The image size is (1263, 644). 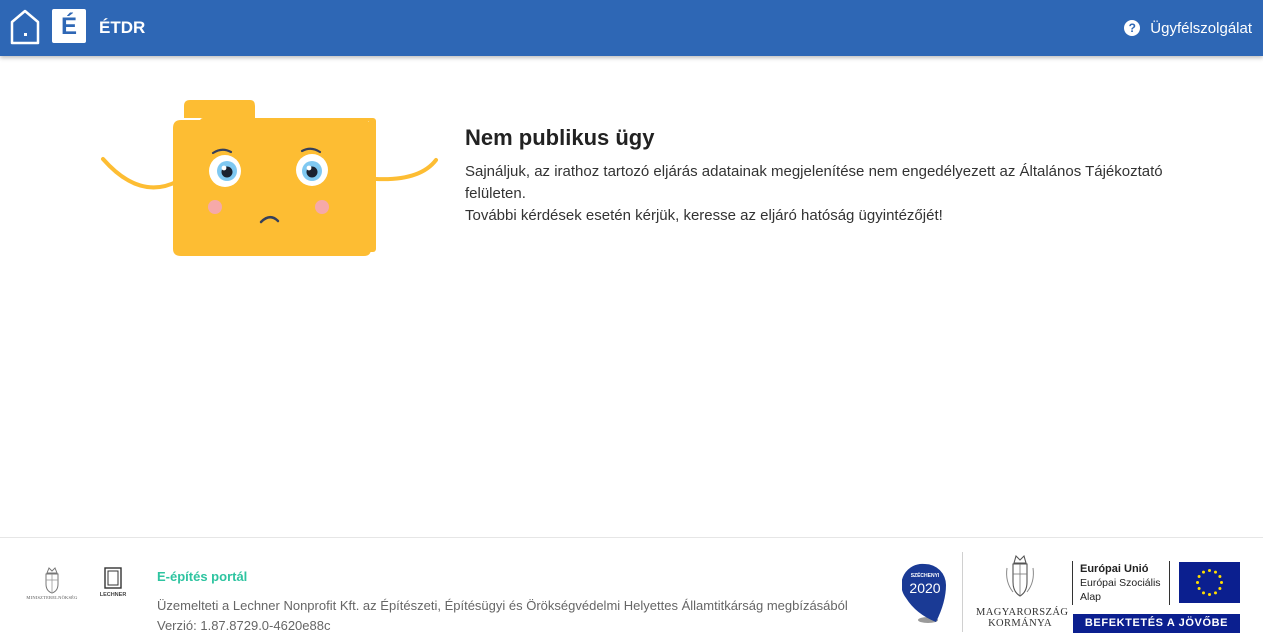 I want to click on eu-fund-line2: Alap, so click(x=1091, y=597).